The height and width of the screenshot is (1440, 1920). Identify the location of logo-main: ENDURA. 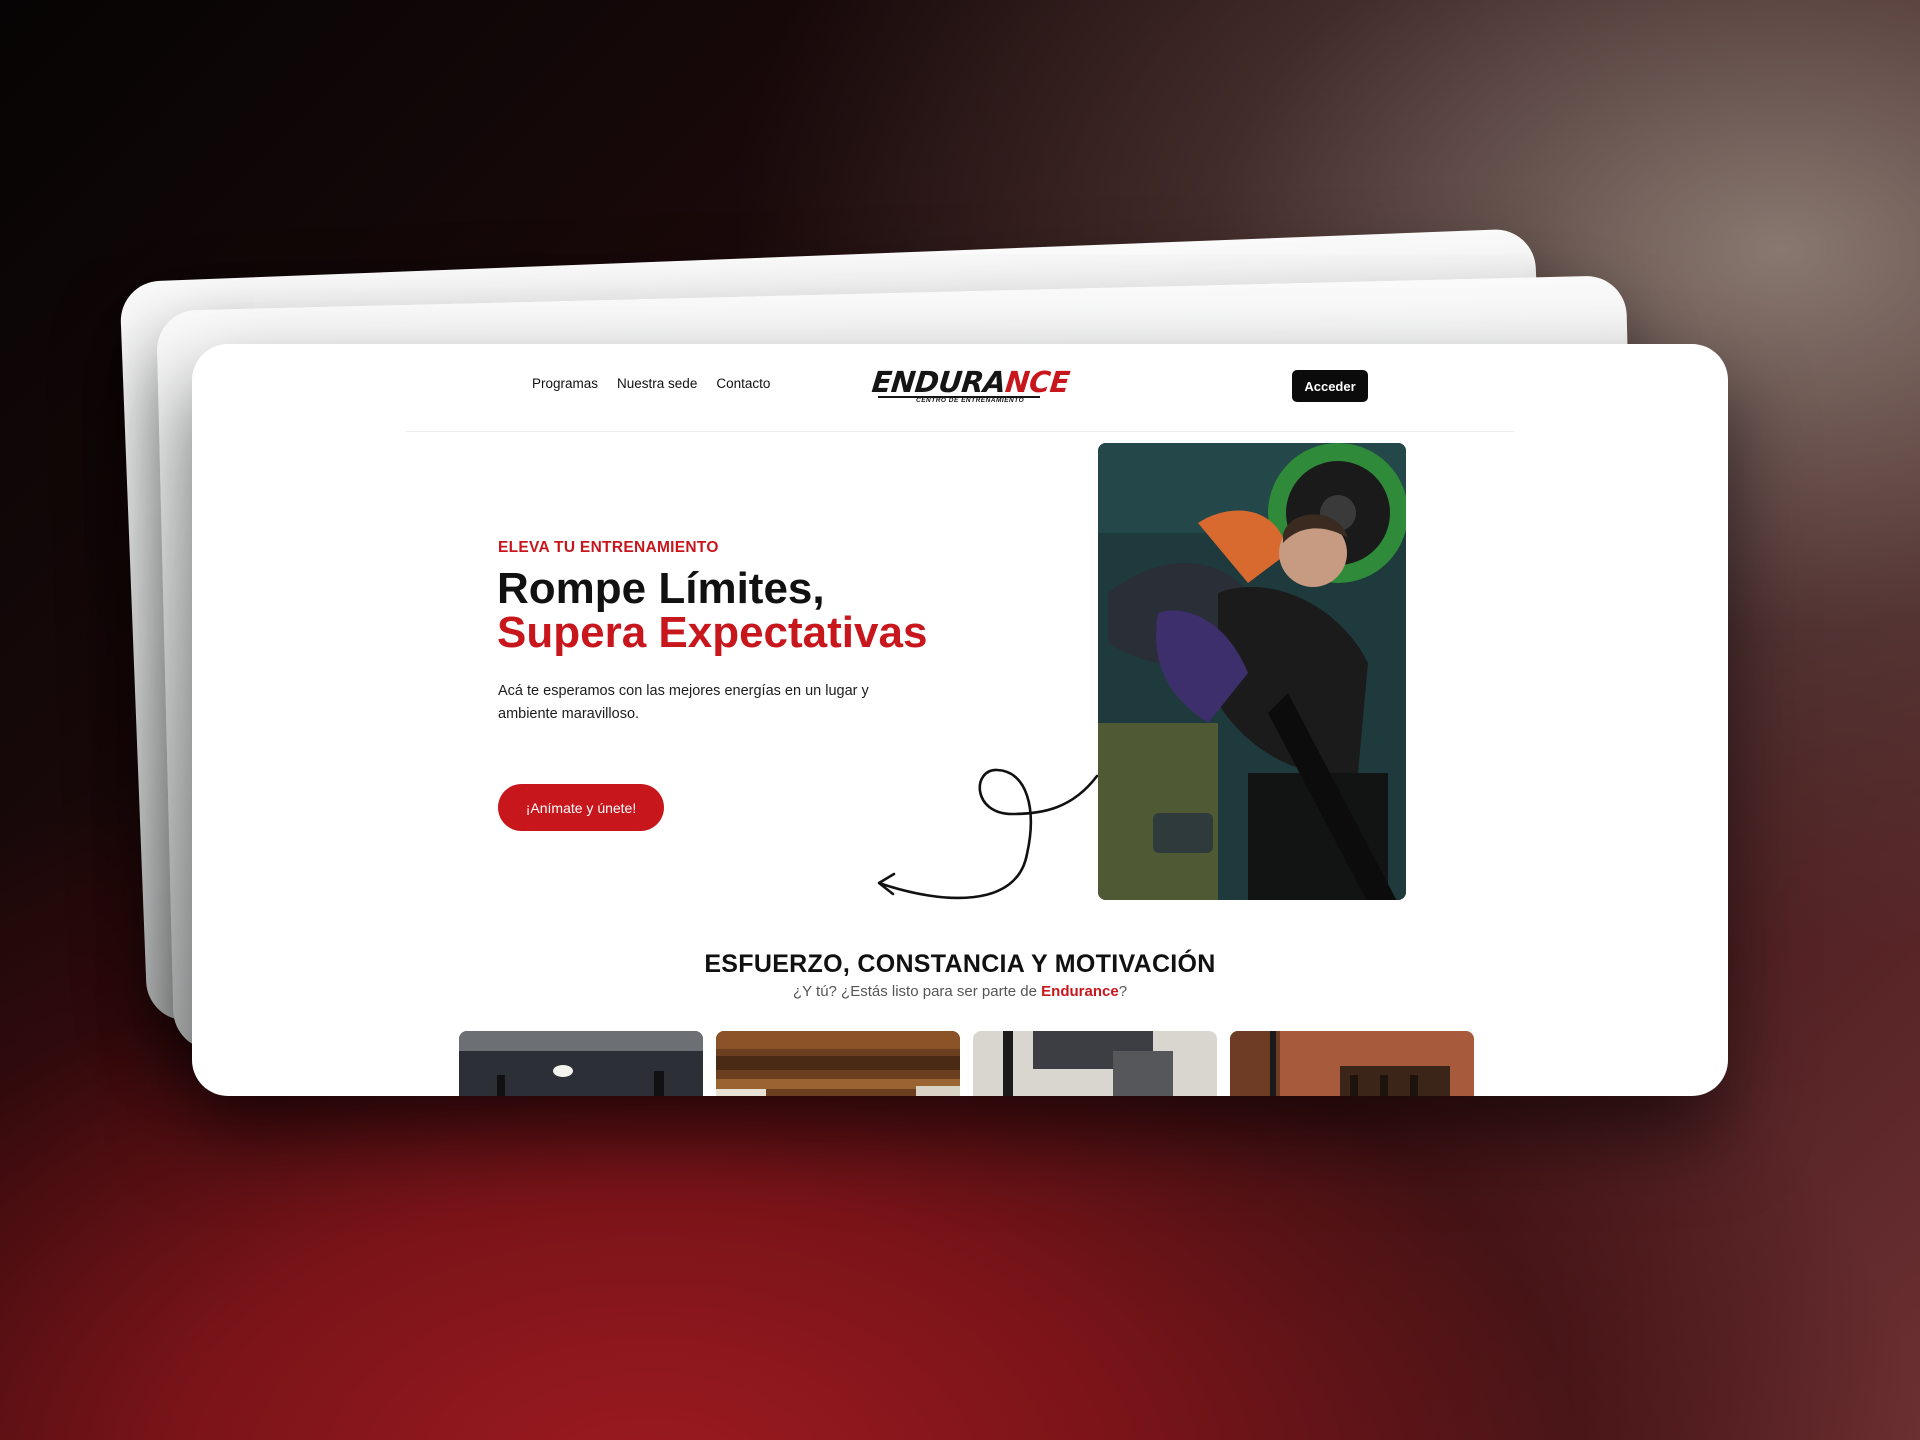
(939, 382).